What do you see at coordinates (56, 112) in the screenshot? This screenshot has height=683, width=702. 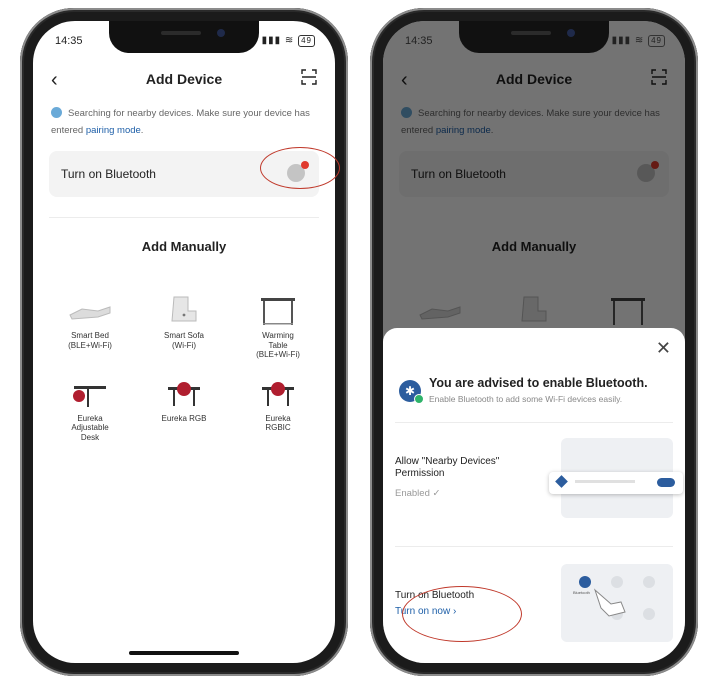 I see `loading-spinner-icon` at bounding box center [56, 112].